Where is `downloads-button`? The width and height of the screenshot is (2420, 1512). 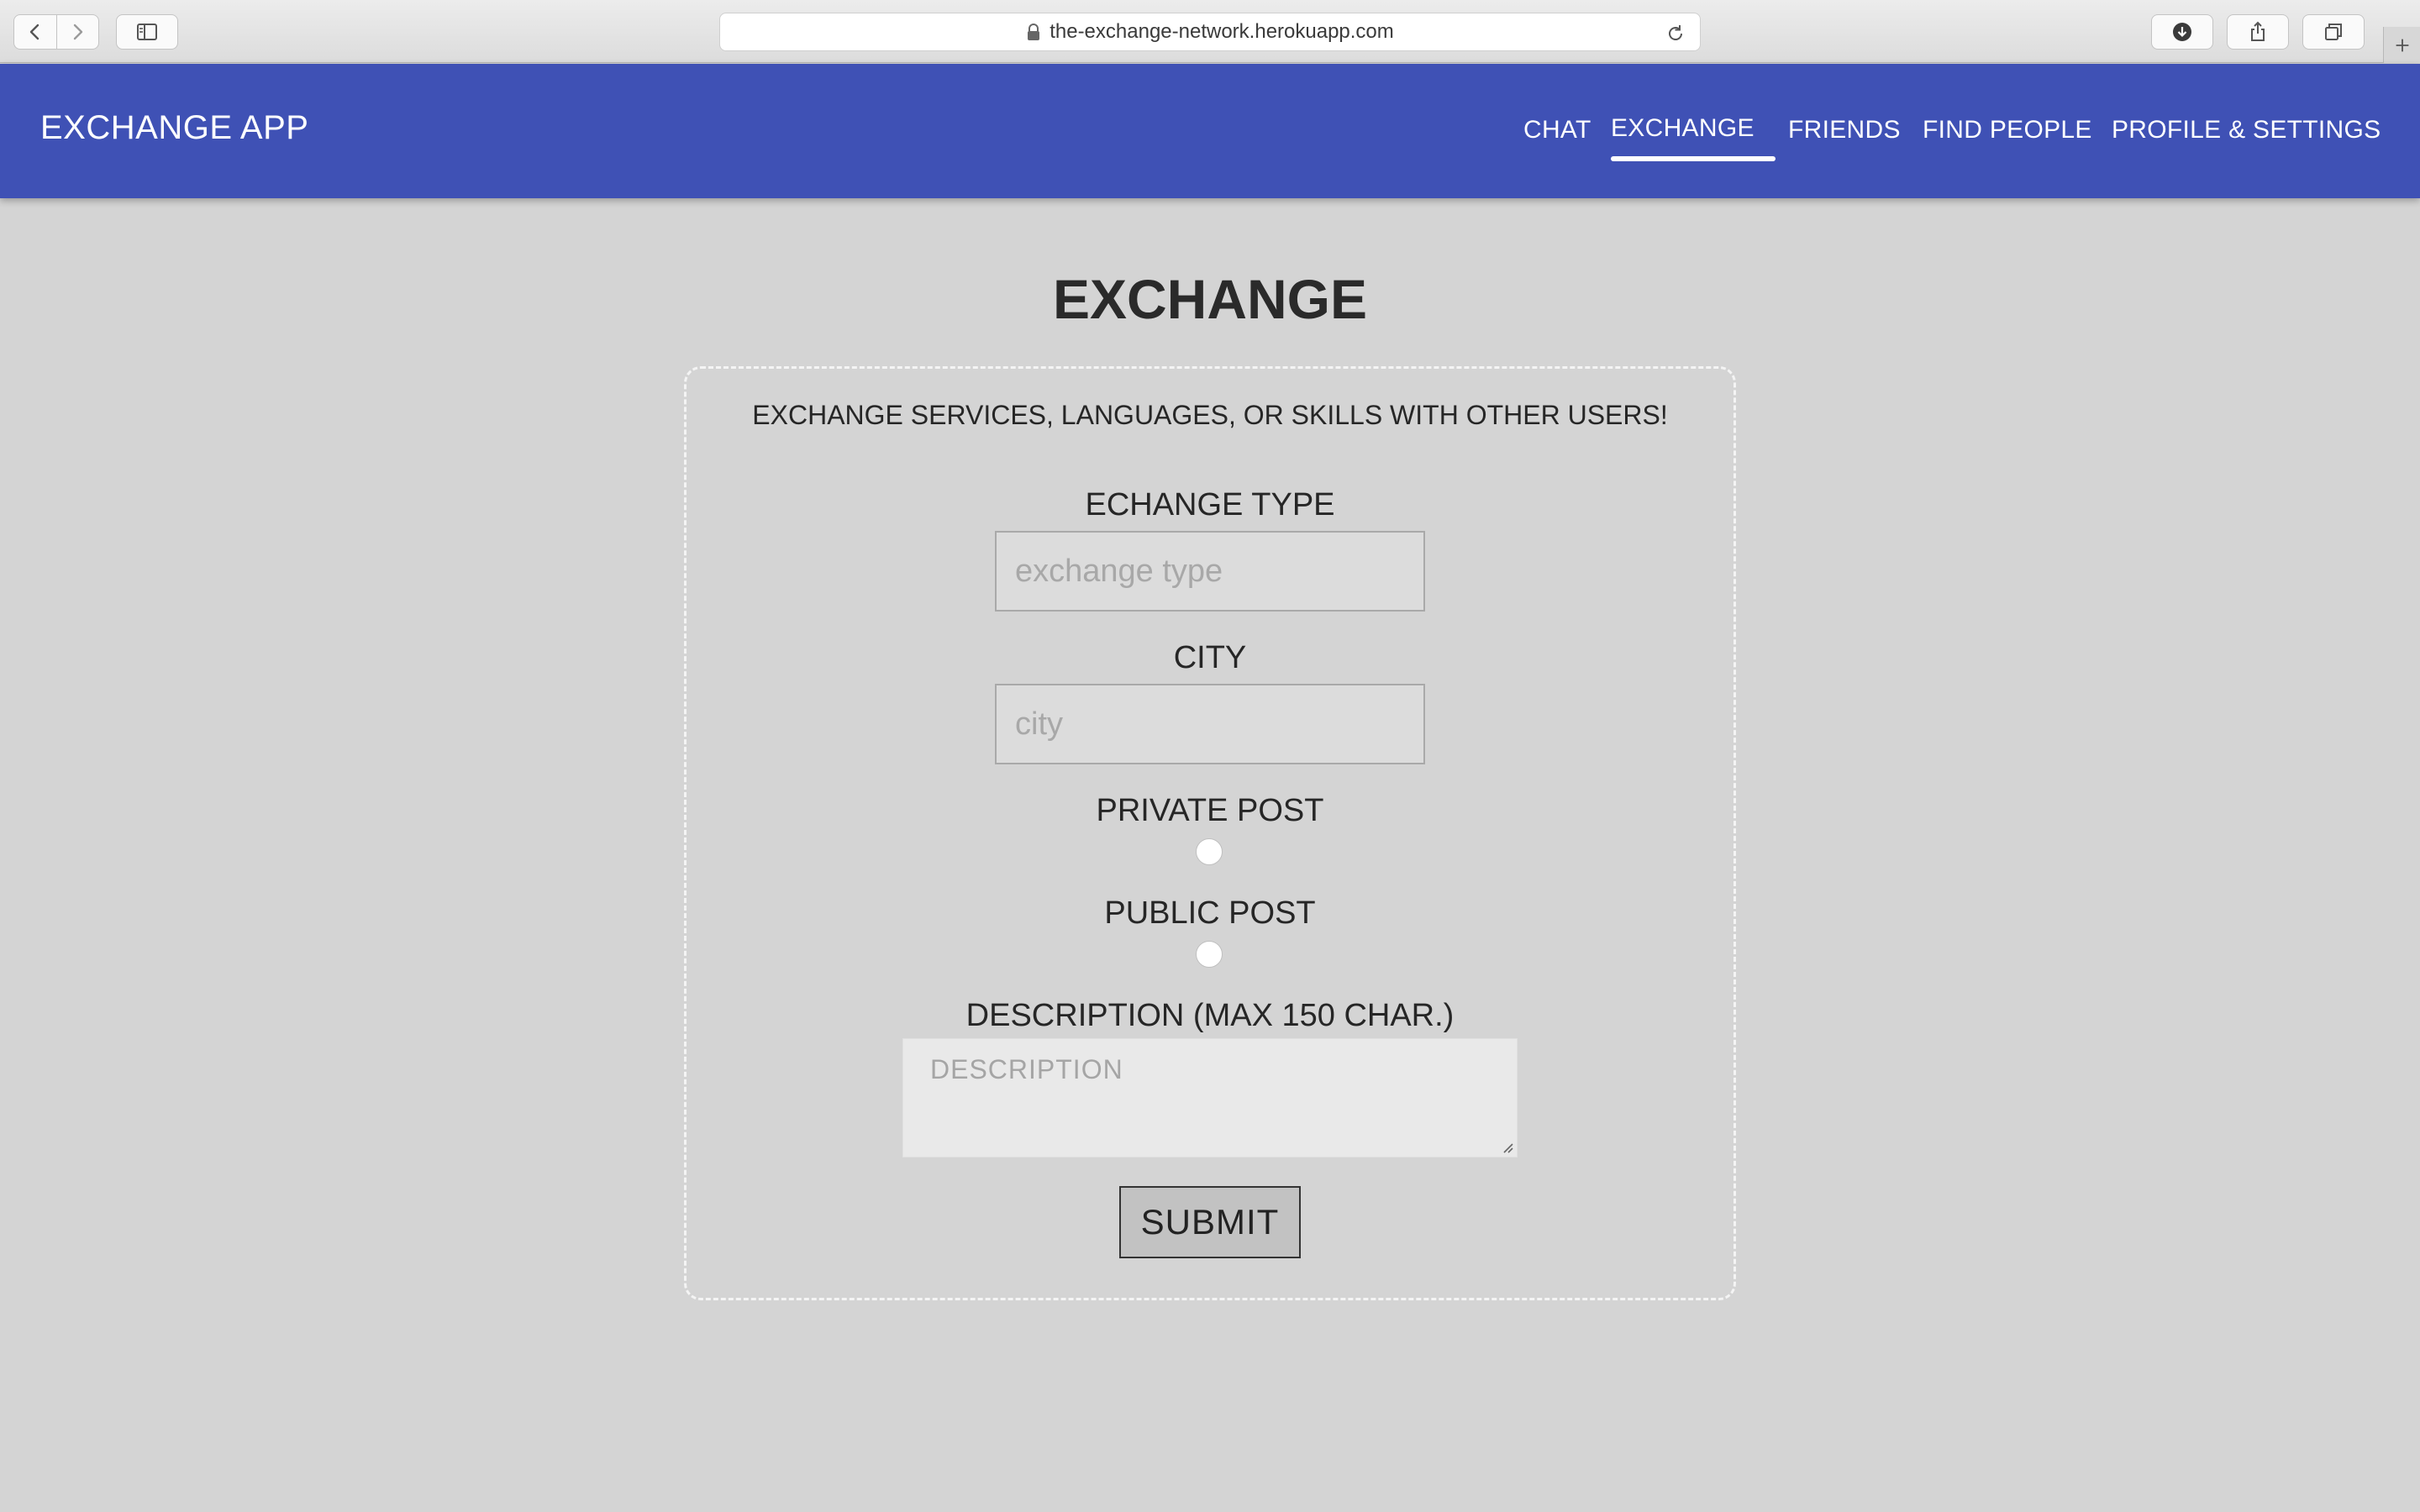 downloads-button is located at coordinates (2182, 32).